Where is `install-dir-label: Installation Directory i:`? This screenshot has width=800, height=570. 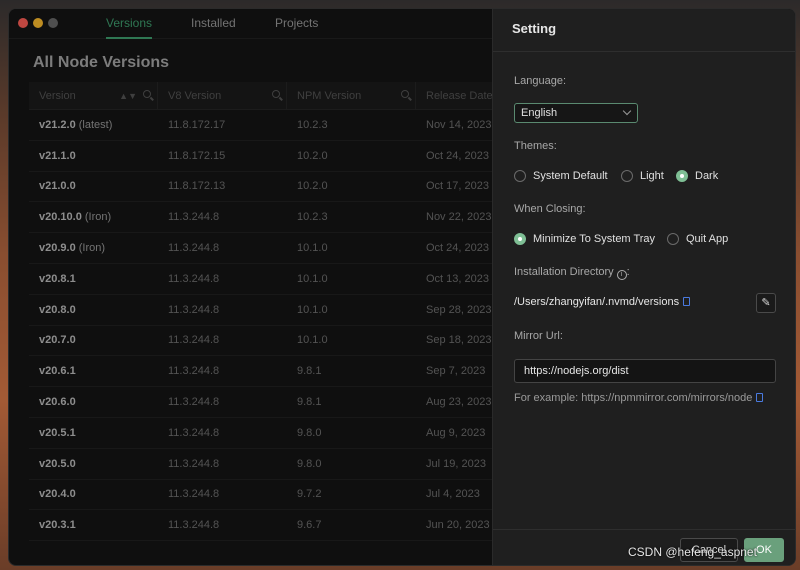 install-dir-label: Installation Directory i: is located at coordinates (572, 273).